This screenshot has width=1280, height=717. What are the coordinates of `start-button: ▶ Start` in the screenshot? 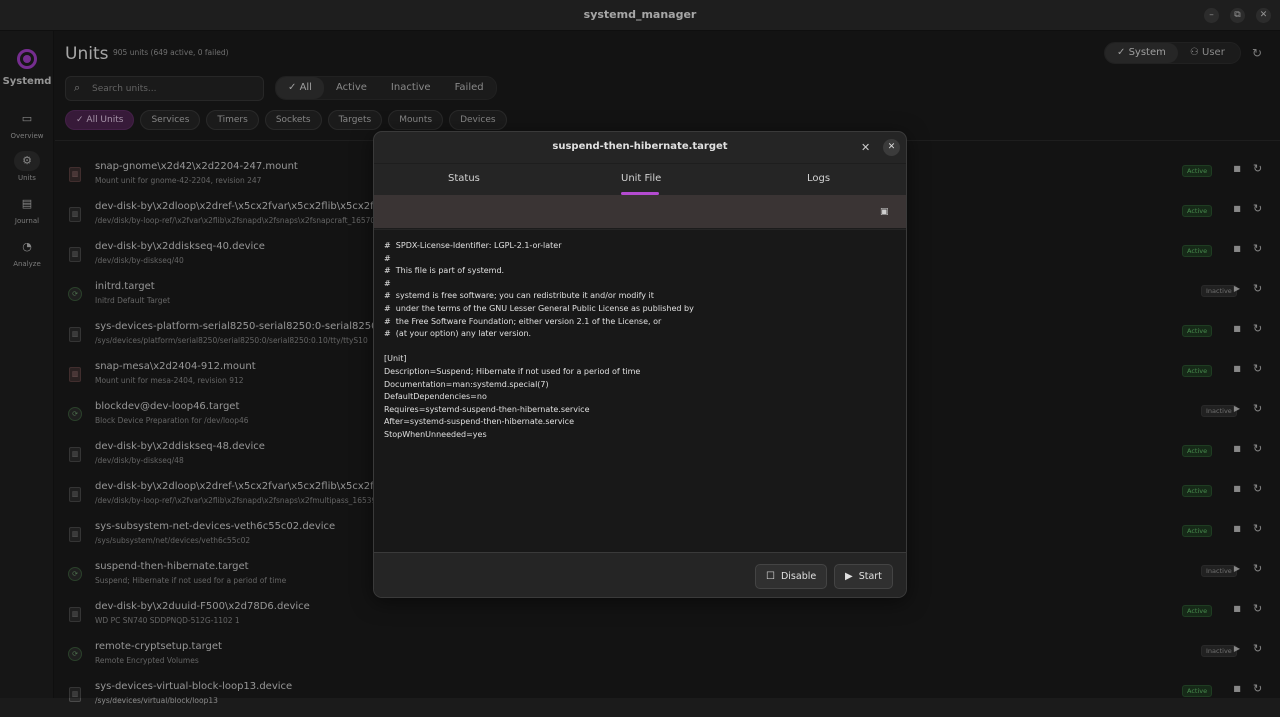 It's located at (863, 576).